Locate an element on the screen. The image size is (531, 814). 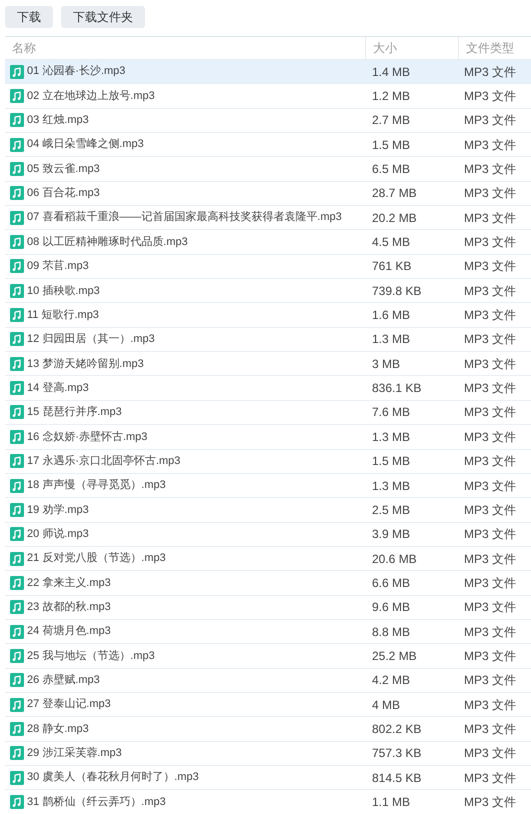
file-name: 16 念奴娇·赤壁怀古.mp3 is located at coordinates (87, 437).